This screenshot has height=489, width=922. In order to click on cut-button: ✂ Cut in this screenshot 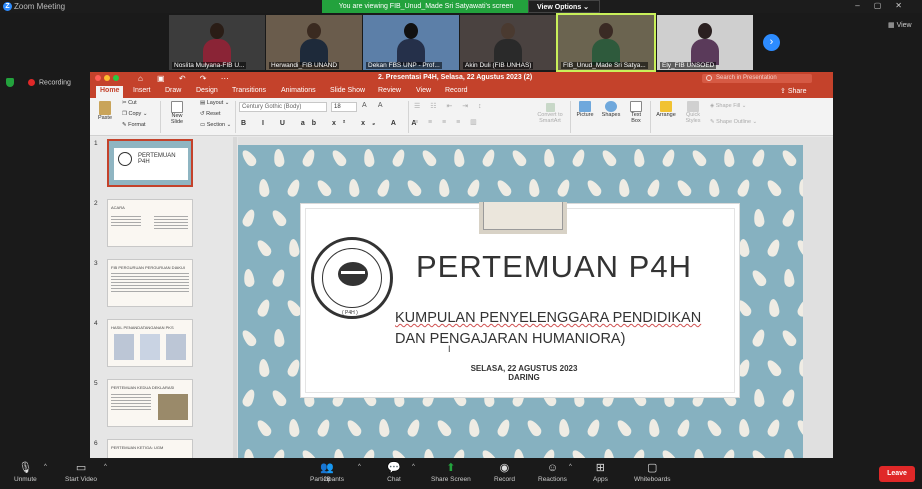, I will do `click(129, 103)`.